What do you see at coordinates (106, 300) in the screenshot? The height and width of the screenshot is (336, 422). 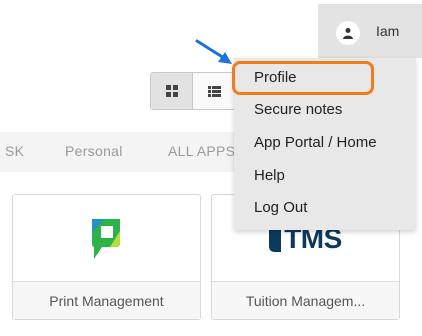 I see `app-card-label: Print Management` at bounding box center [106, 300].